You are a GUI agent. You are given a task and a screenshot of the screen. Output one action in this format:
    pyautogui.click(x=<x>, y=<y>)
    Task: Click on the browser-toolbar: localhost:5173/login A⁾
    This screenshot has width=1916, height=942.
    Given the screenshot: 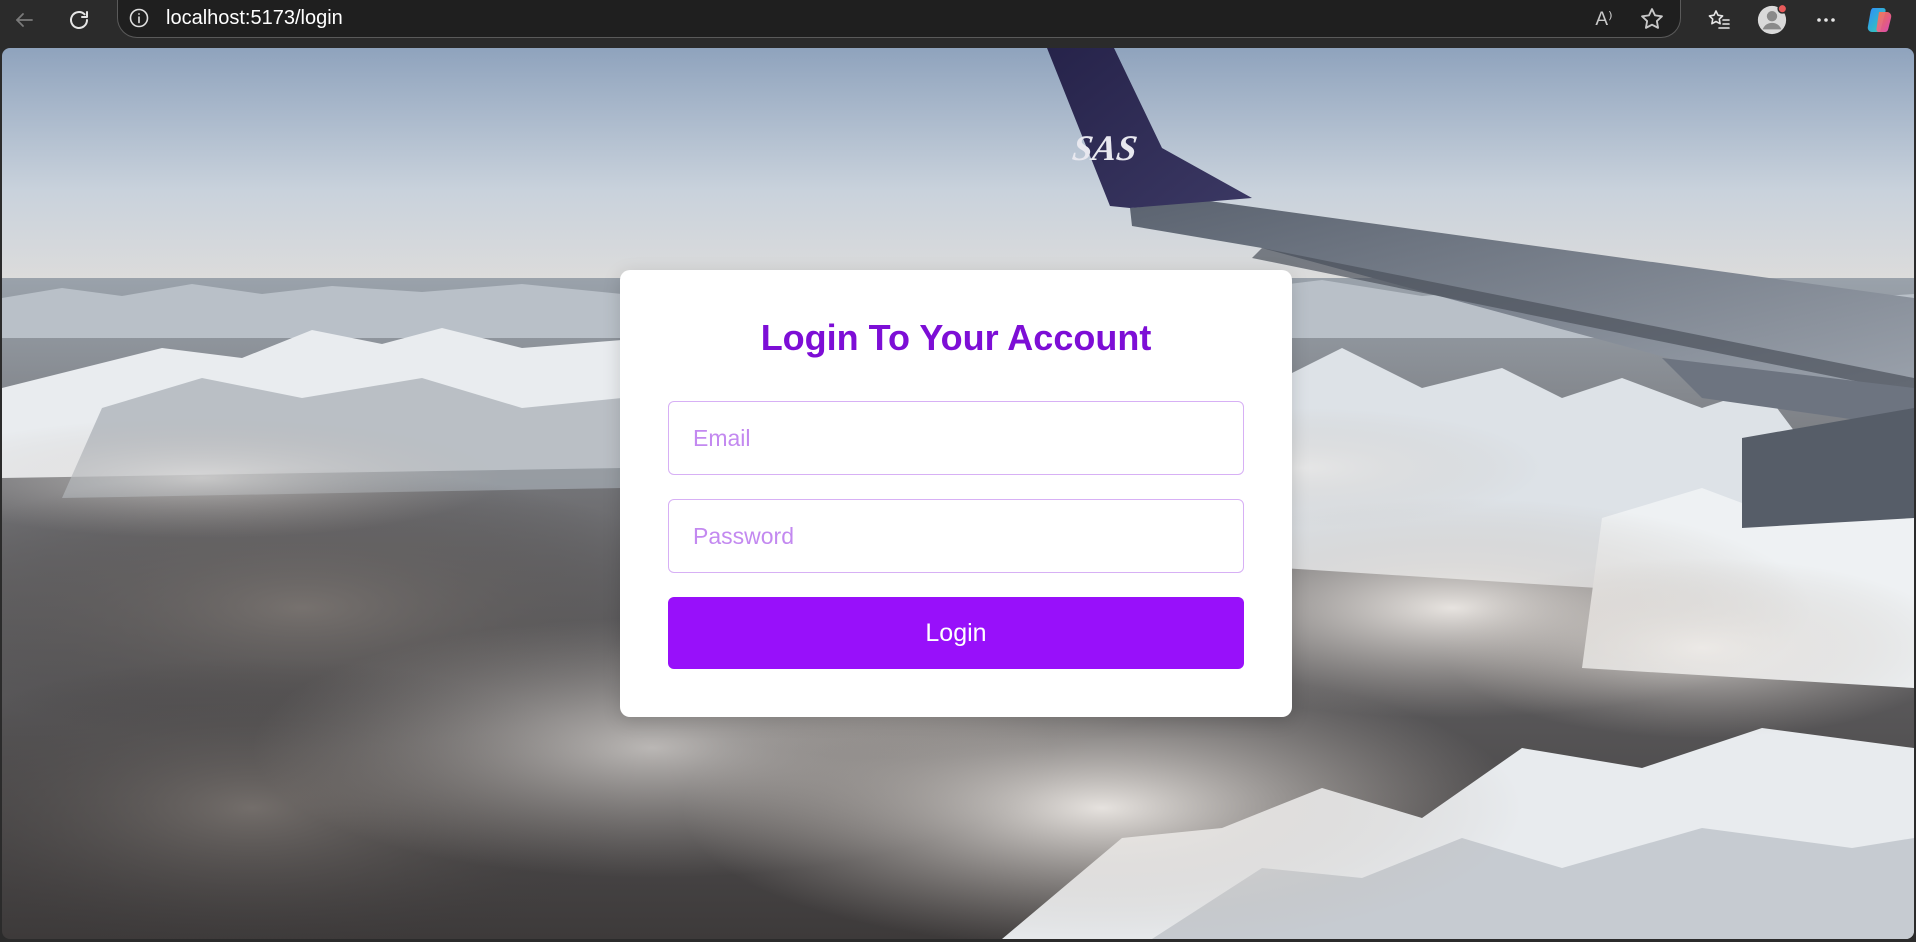 What is the action you would take?
    pyautogui.click(x=958, y=20)
    